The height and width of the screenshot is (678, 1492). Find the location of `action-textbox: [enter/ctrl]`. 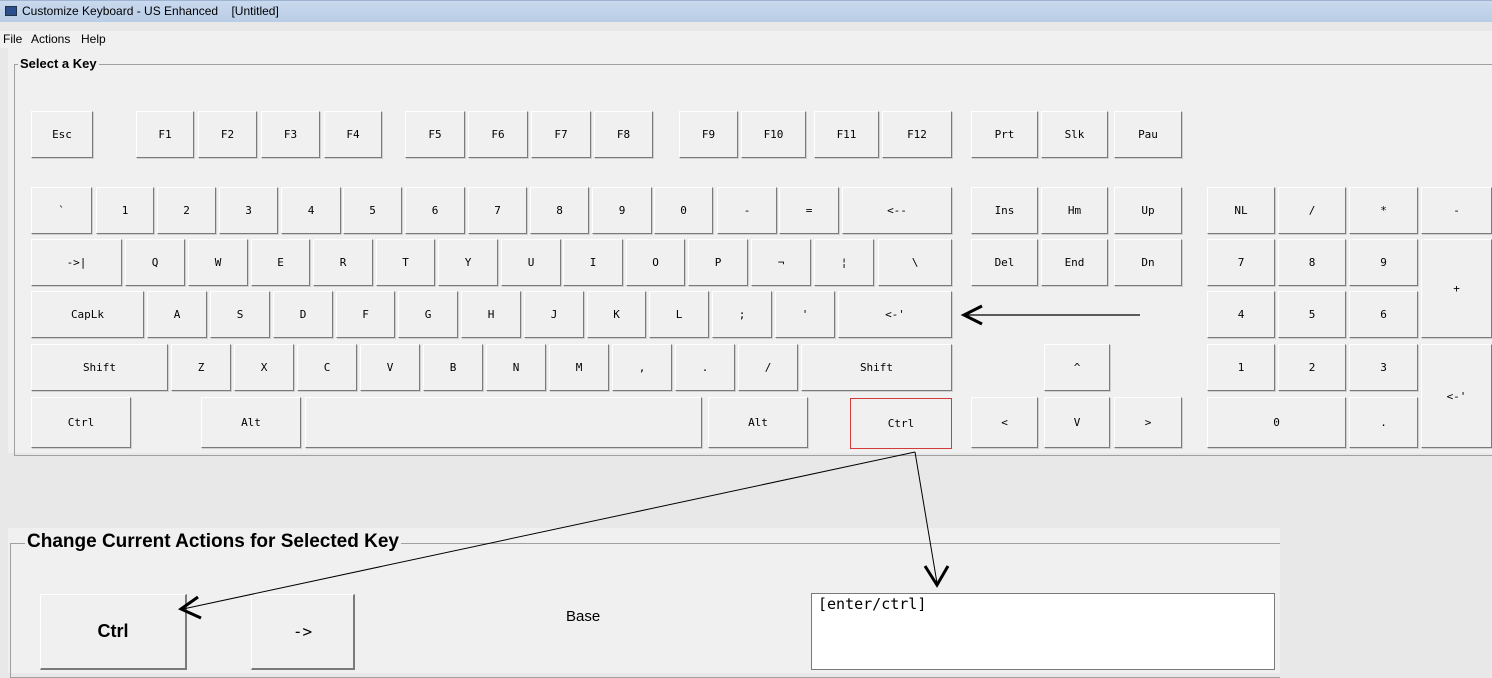

action-textbox: [enter/ctrl] is located at coordinates (1043, 631).